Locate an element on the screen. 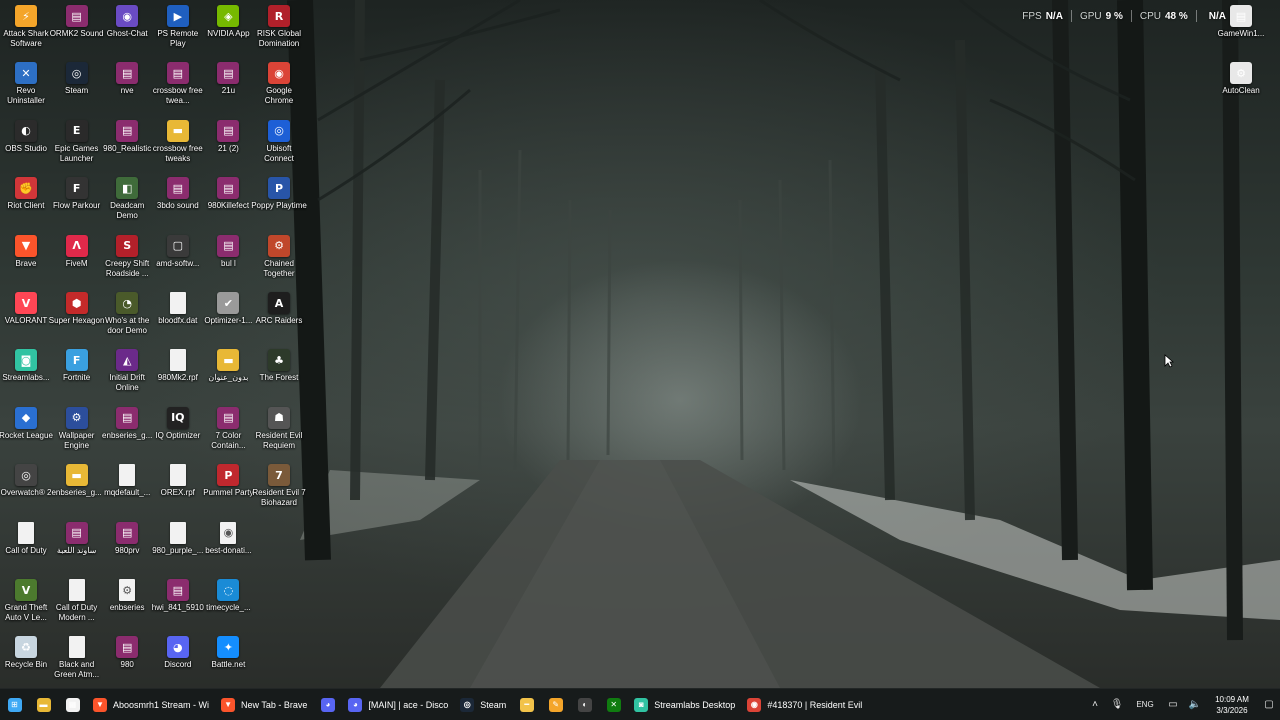  desktop-icon-desktop_icons39: 980Mk2.rpf is located at coordinates (178, 374).